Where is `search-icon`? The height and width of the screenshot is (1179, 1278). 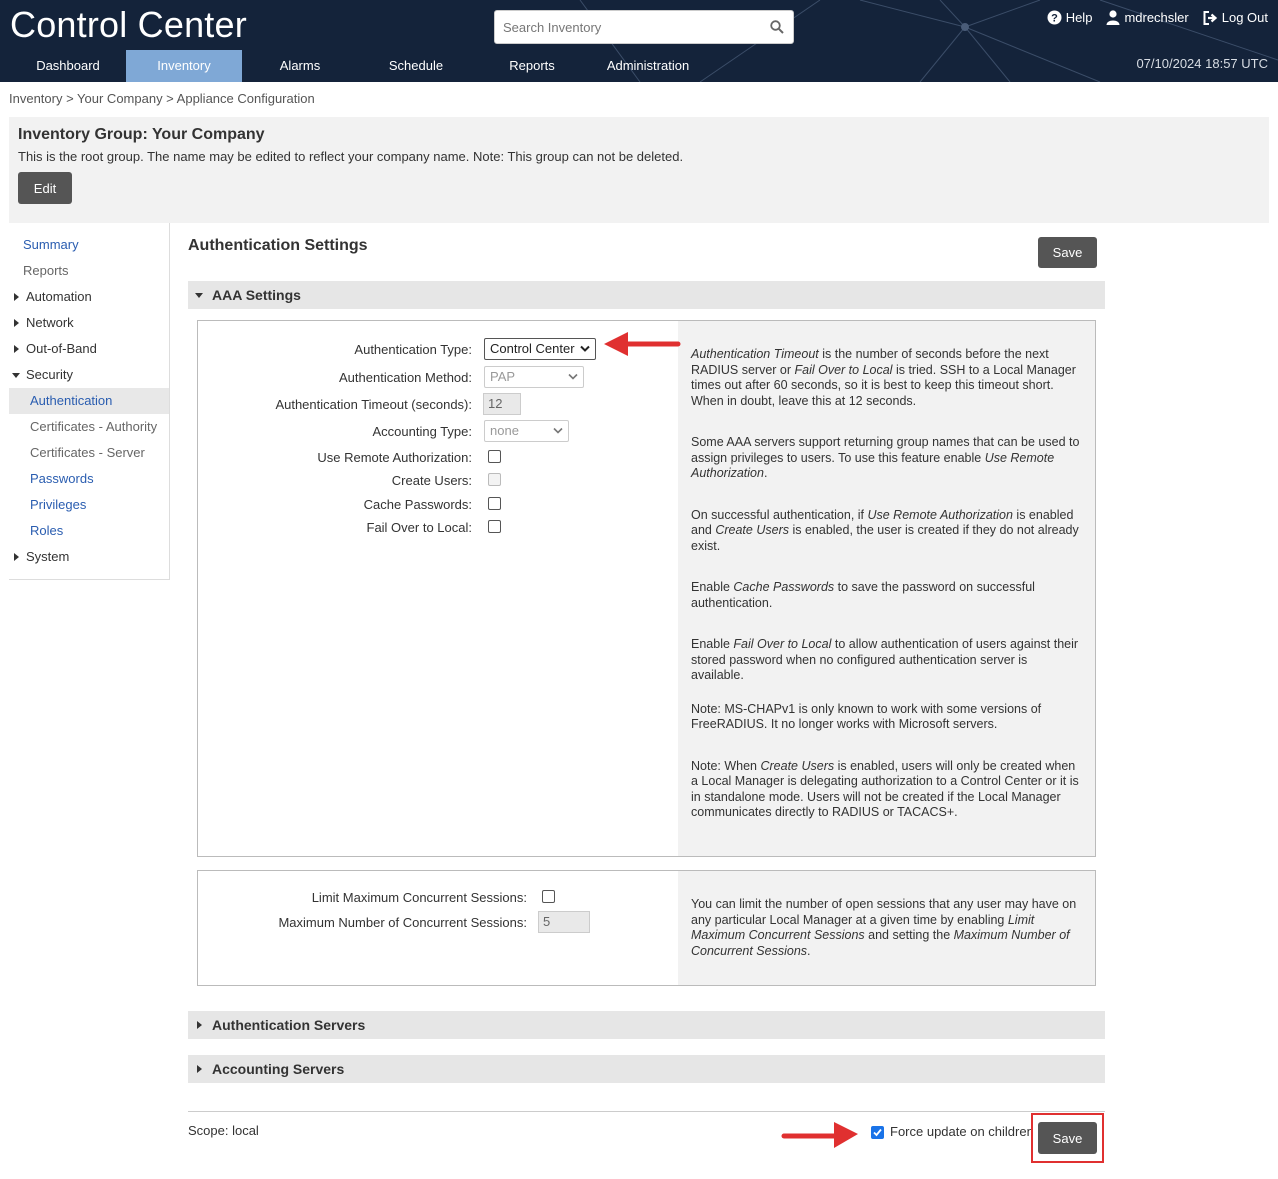 search-icon is located at coordinates (777, 27).